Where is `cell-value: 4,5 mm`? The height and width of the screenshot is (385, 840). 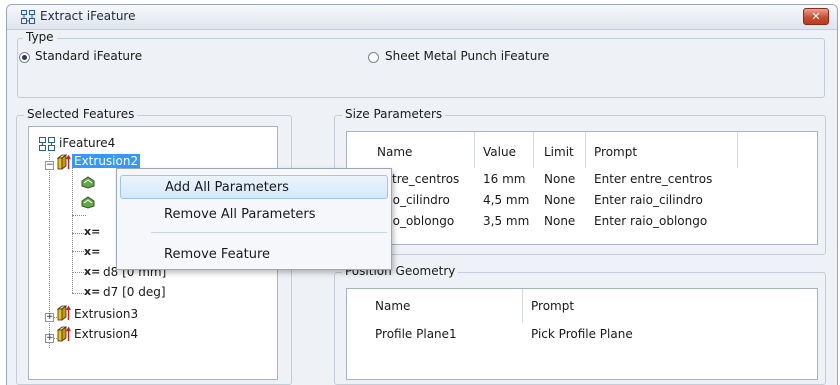 cell-value: 4,5 mm is located at coordinates (506, 200).